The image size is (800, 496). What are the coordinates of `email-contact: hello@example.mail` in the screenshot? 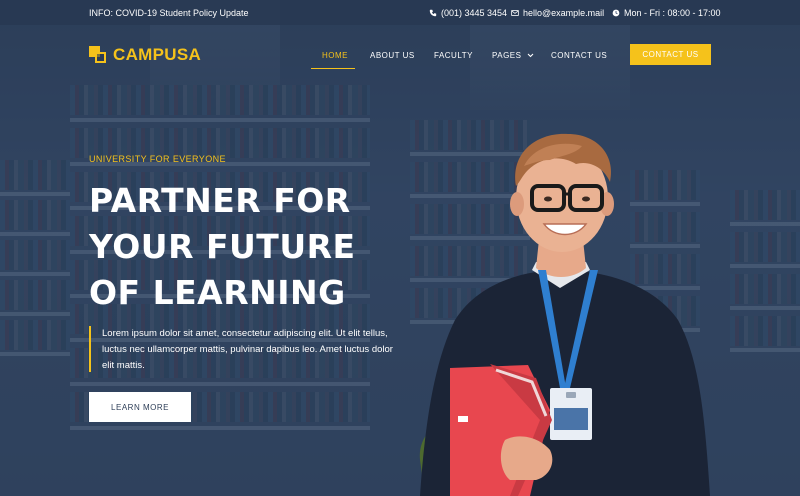 It's located at (557, 13).